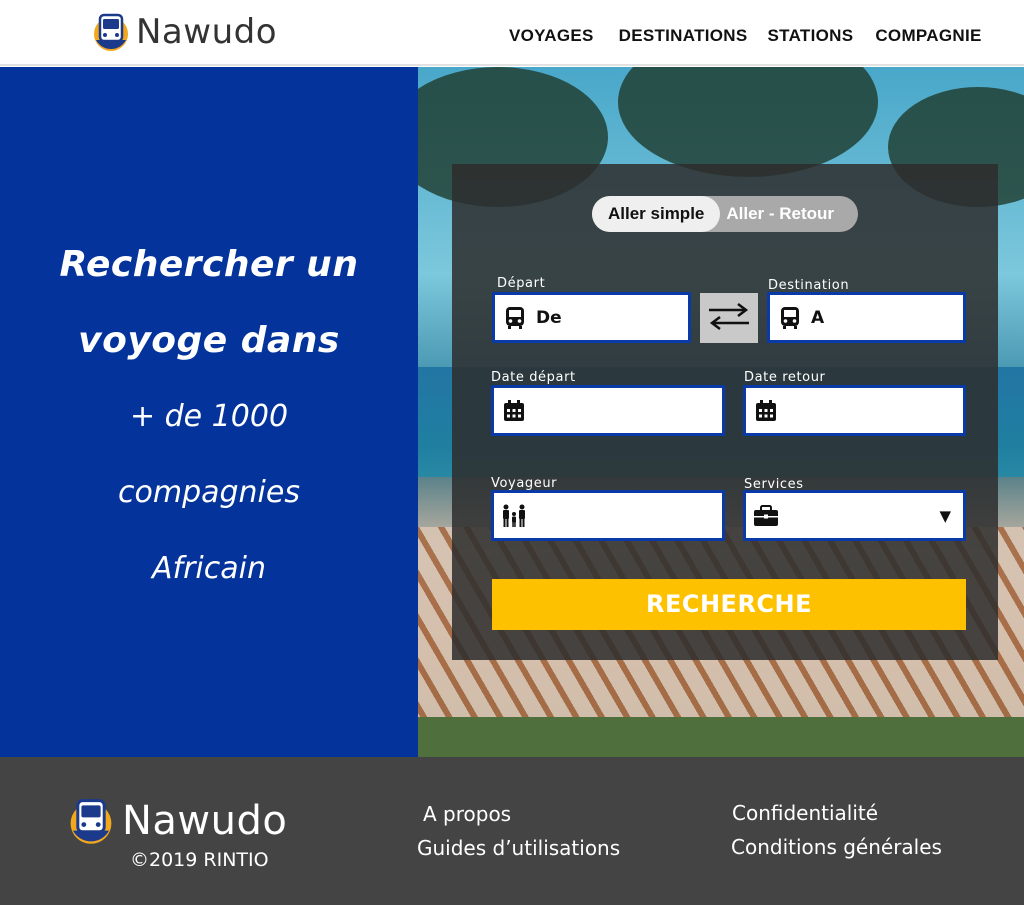  What do you see at coordinates (199, 860) in the screenshot?
I see `footer-copyright: ©2019 RINTIO` at bounding box center [199, 860].